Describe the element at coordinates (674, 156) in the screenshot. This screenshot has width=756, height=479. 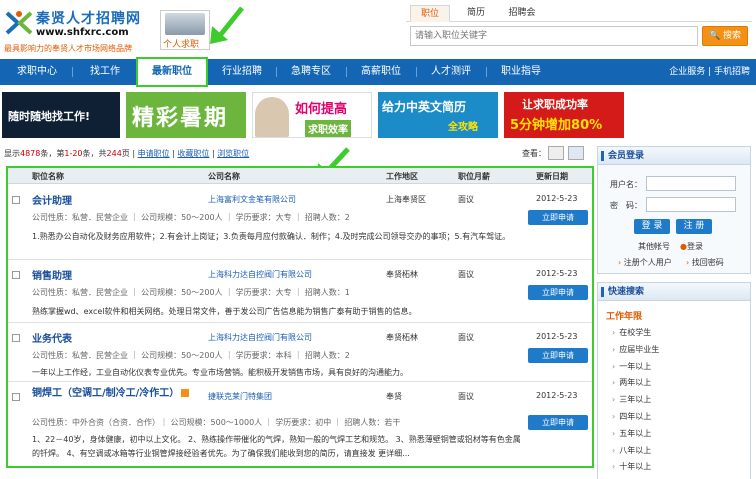
I see `login-title: 会员登录` at that location.